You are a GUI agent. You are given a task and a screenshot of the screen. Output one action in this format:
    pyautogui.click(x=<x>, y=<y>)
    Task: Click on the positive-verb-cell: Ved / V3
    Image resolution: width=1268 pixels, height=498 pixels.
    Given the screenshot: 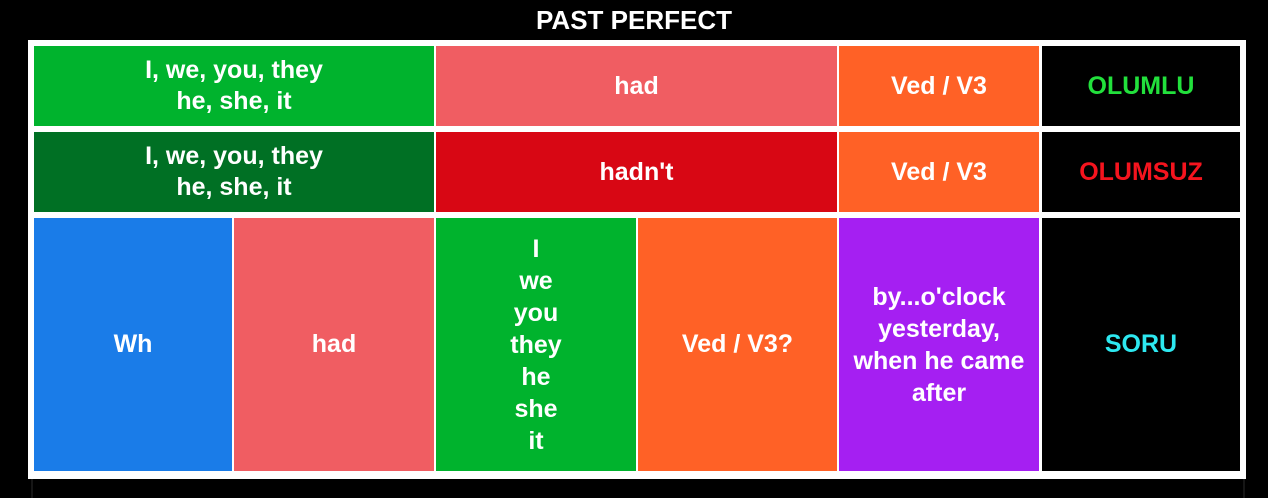 What is the action you would take?
    pyautogui.click(x=939, y=86)
    